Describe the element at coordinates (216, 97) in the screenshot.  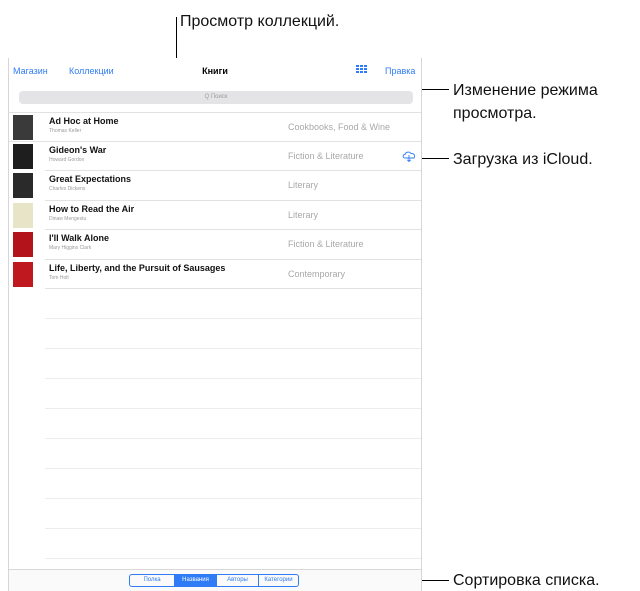
I see `search-input: Q Поиск` at that location.